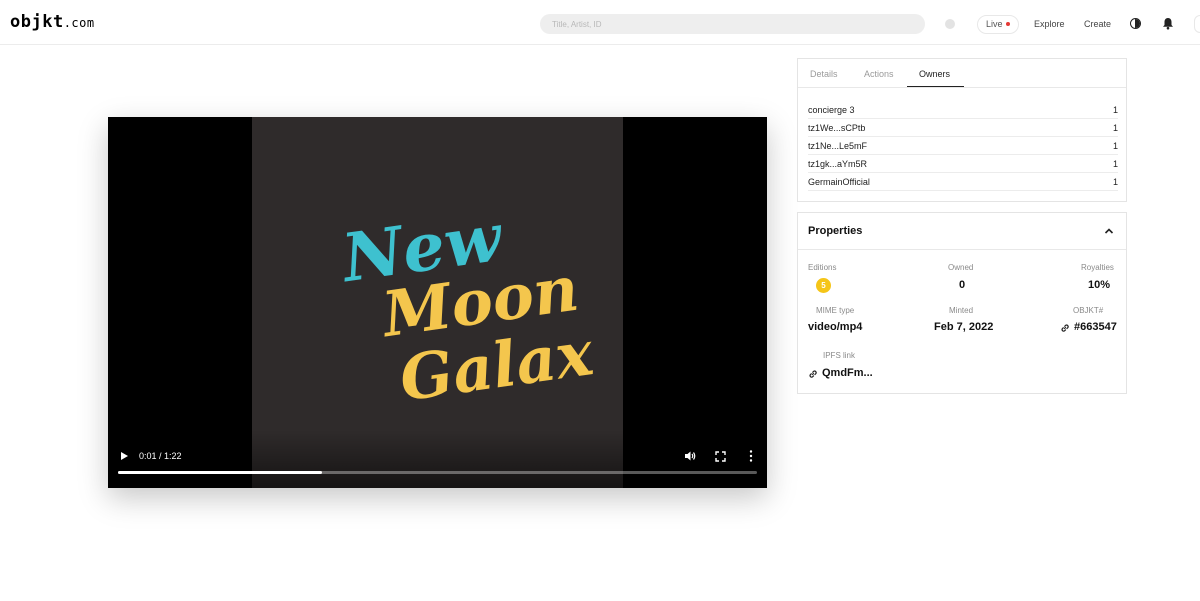 This screenshot has height=601, width=1200. I want to click on menu-edge-button, so click(1197, 24).